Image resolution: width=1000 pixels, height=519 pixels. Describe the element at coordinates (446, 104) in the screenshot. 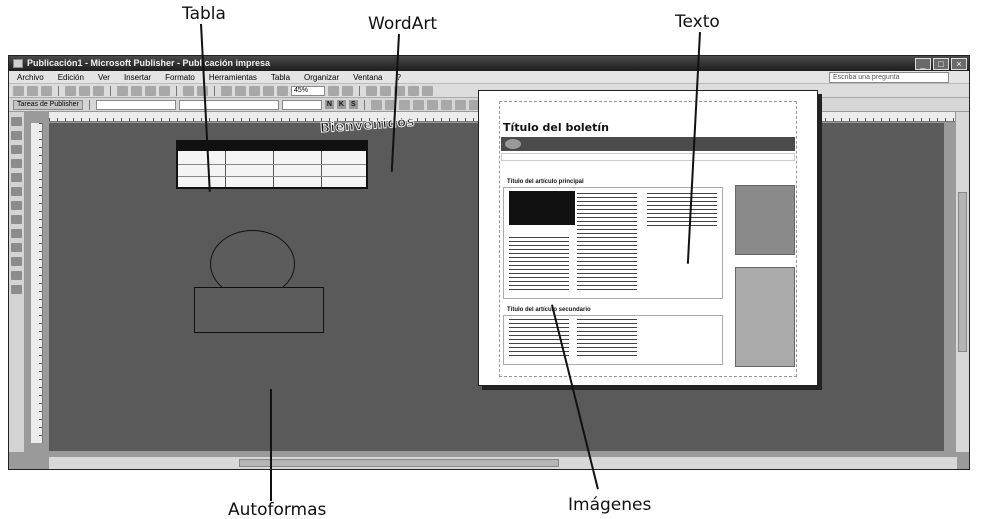

I see `bullets-icon` at that location.